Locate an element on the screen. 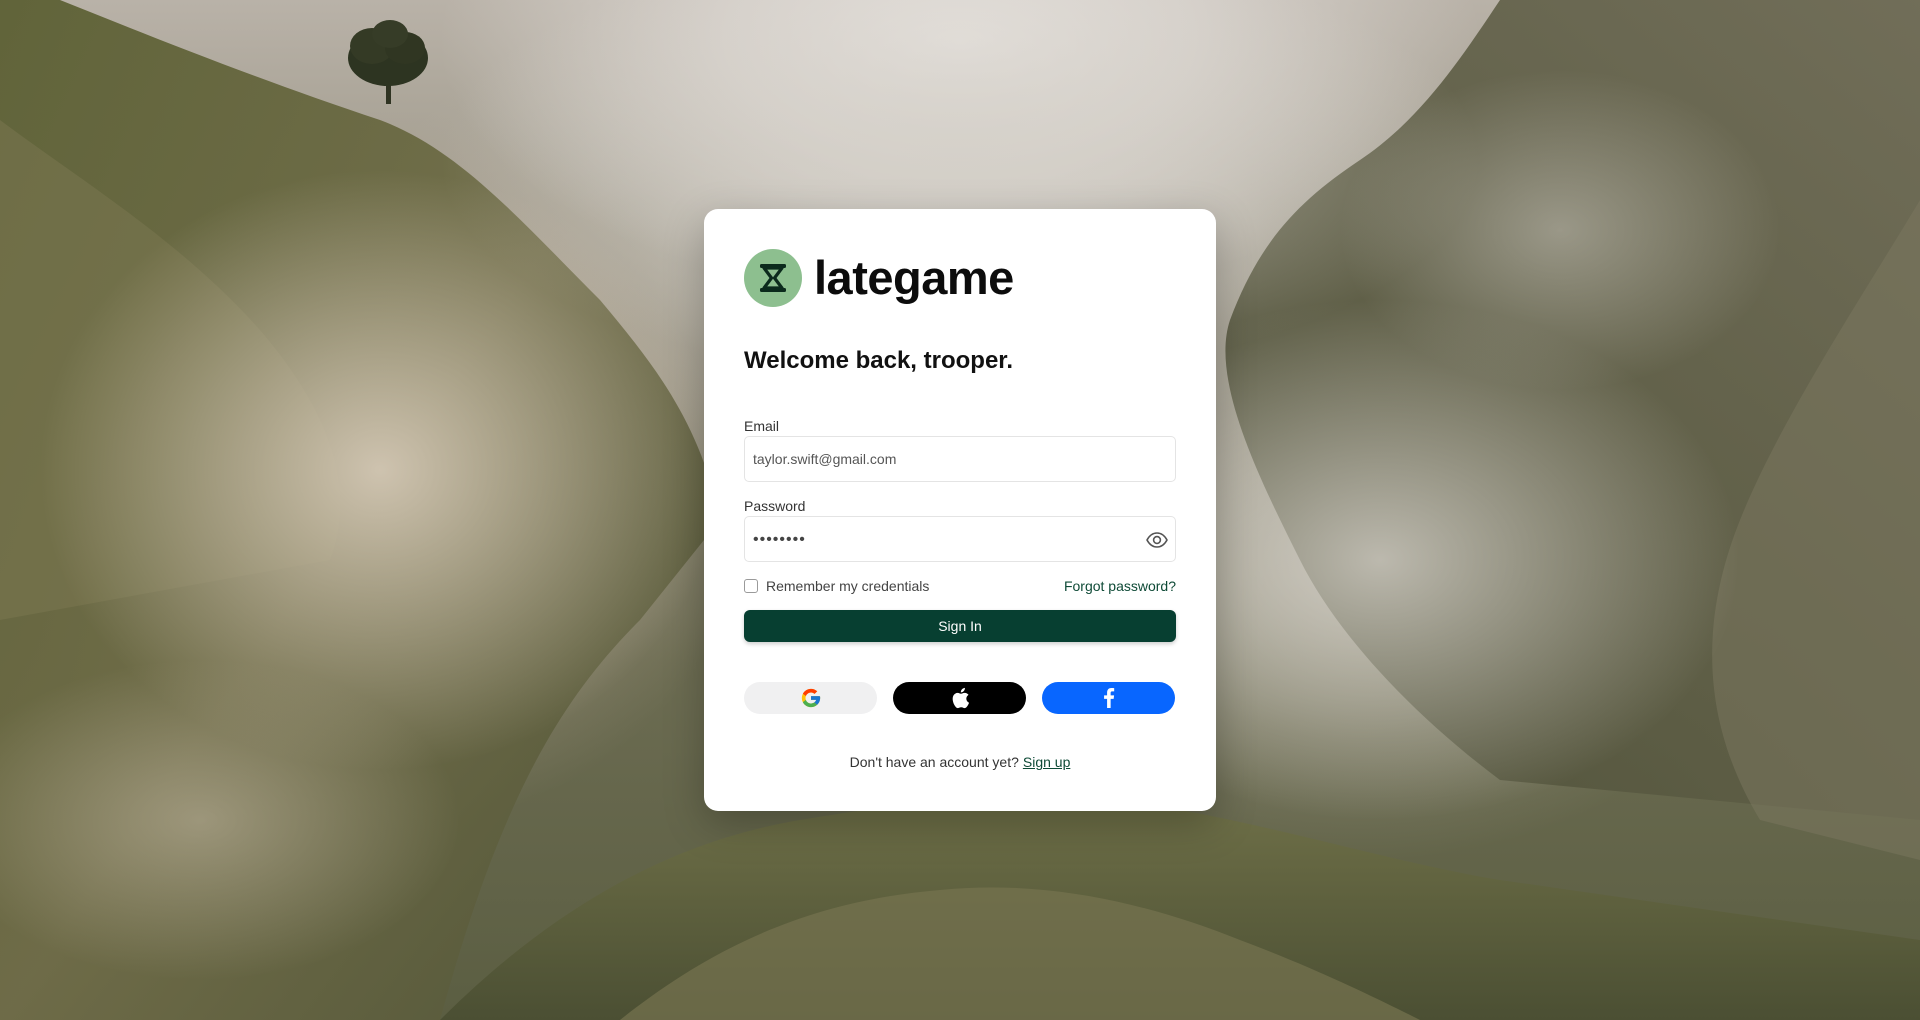  remember-checkbox is located at coordinates (751, 586).